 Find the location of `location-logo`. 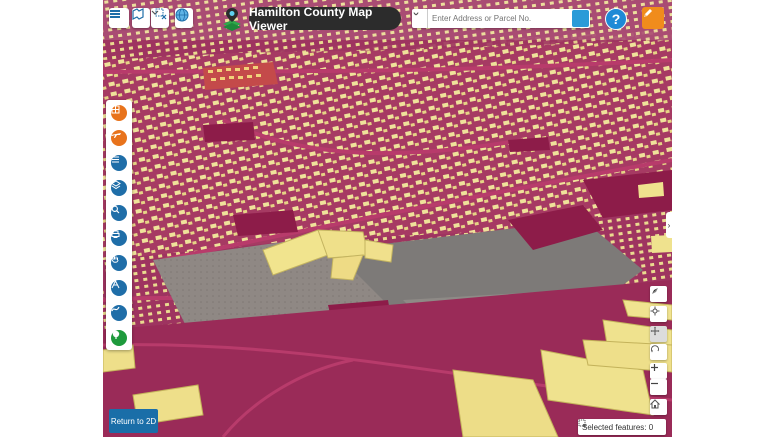

location-logo is located at coordinates (232, 19).